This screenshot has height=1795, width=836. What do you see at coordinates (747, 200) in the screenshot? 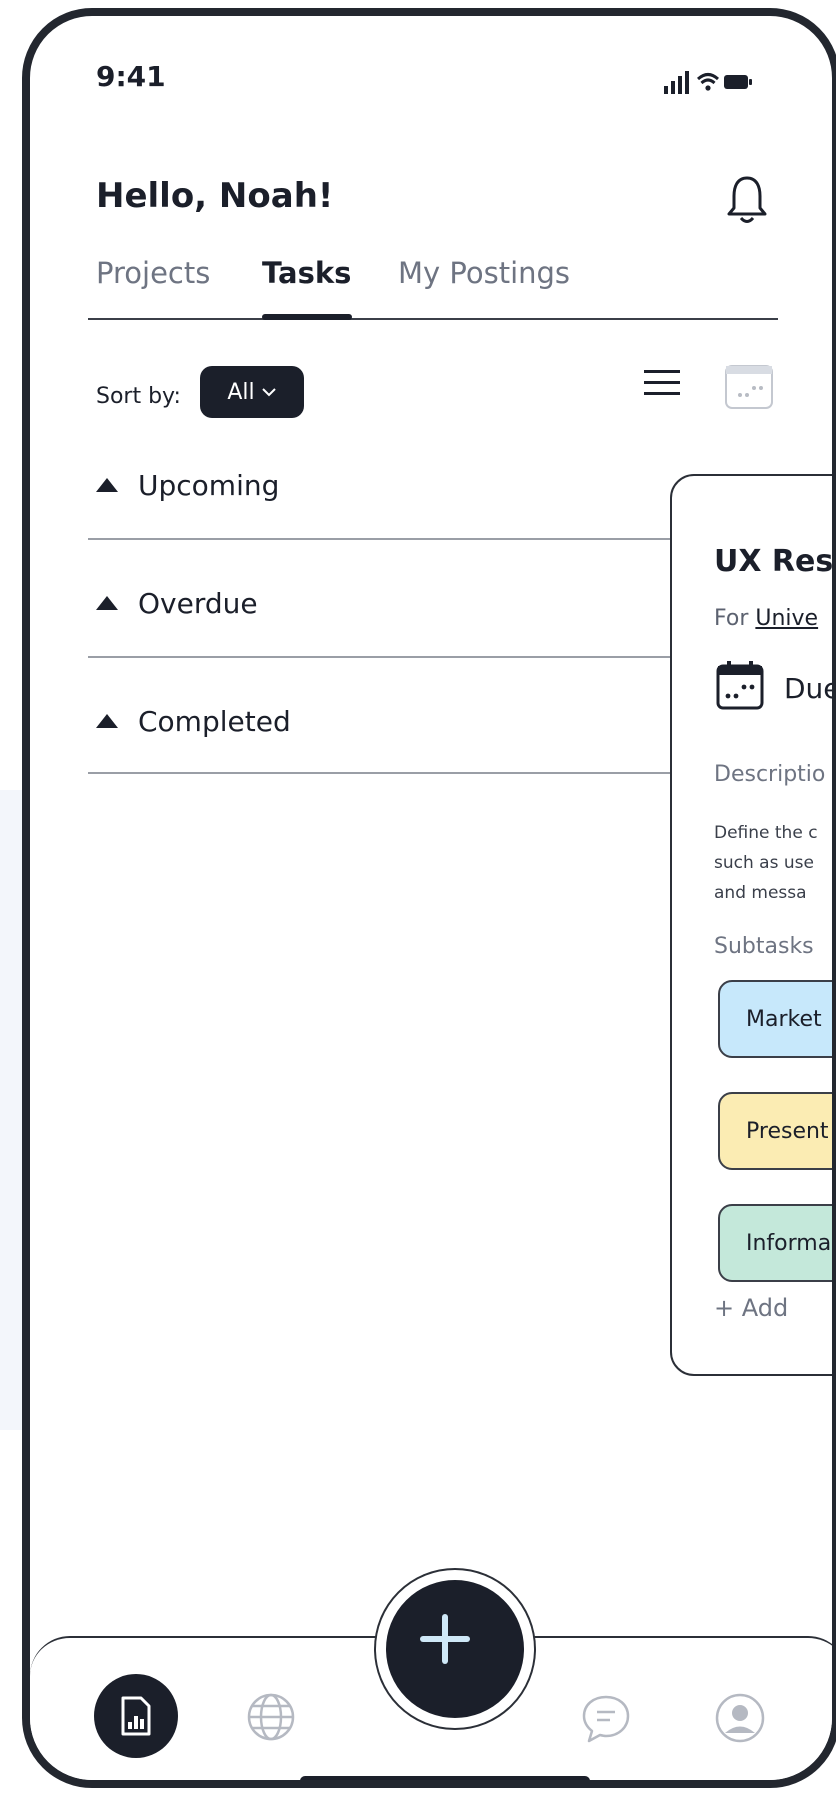
I see `bell-icon` at bounding box center [747, 200].